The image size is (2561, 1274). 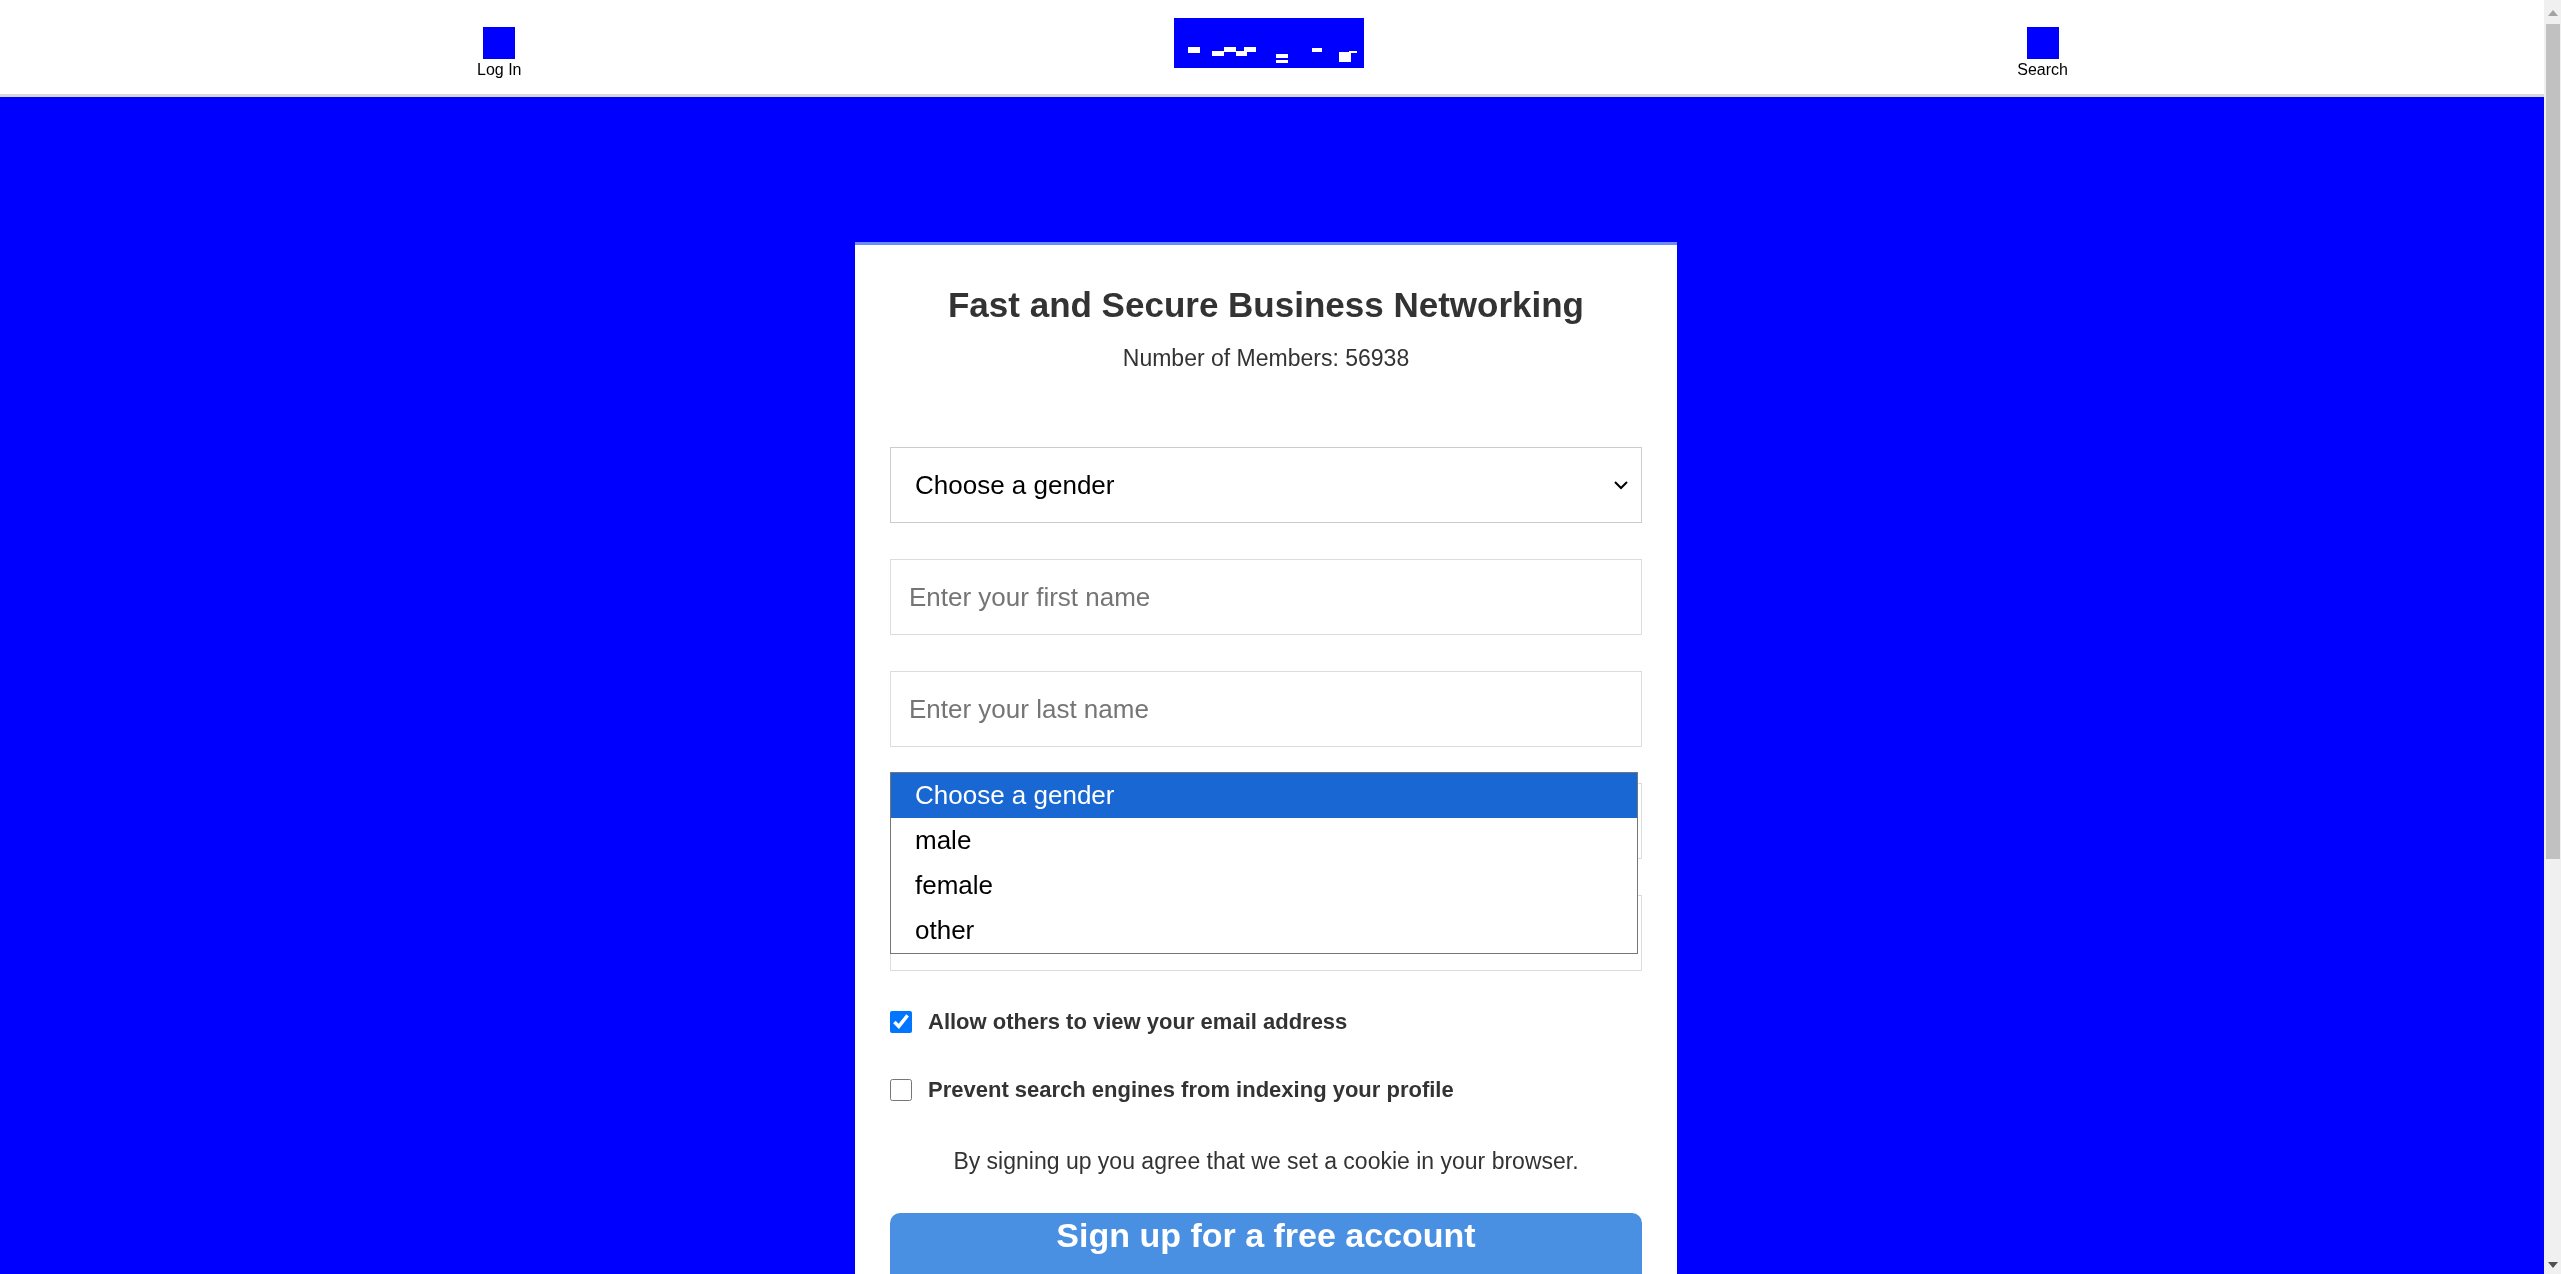 What do you see at coordinates (1266, 358) in the screenshot?
I see `member-count: Number of Members: 56938` at bounding box center [1266, 358].